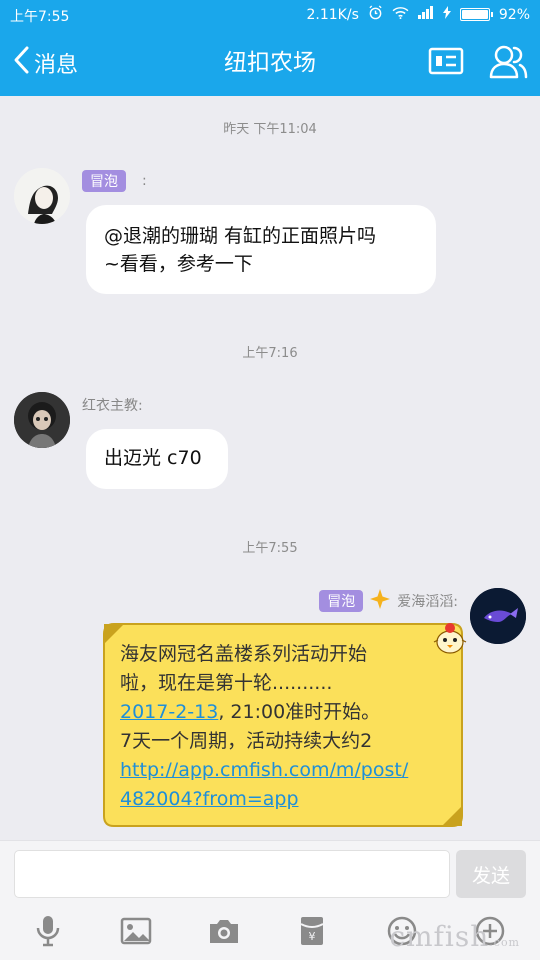 The image size is (540, 960). What do you see at coordinates (425, 14) in the screenshot?
I see `signal-icon` at bounding box center [425, 14].